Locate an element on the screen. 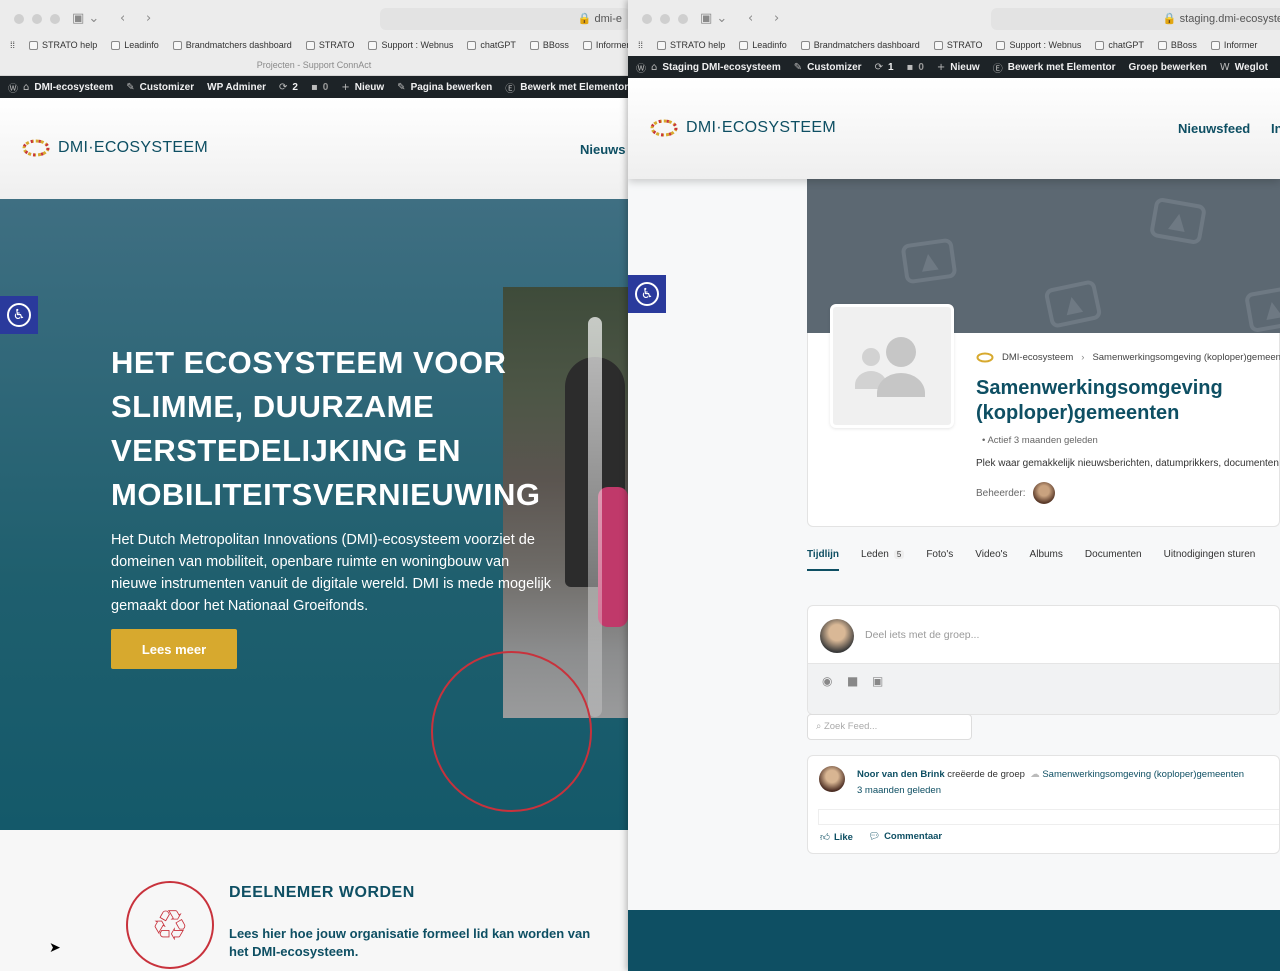  brush-icon: ✎ is located at coordinates (130, 87).